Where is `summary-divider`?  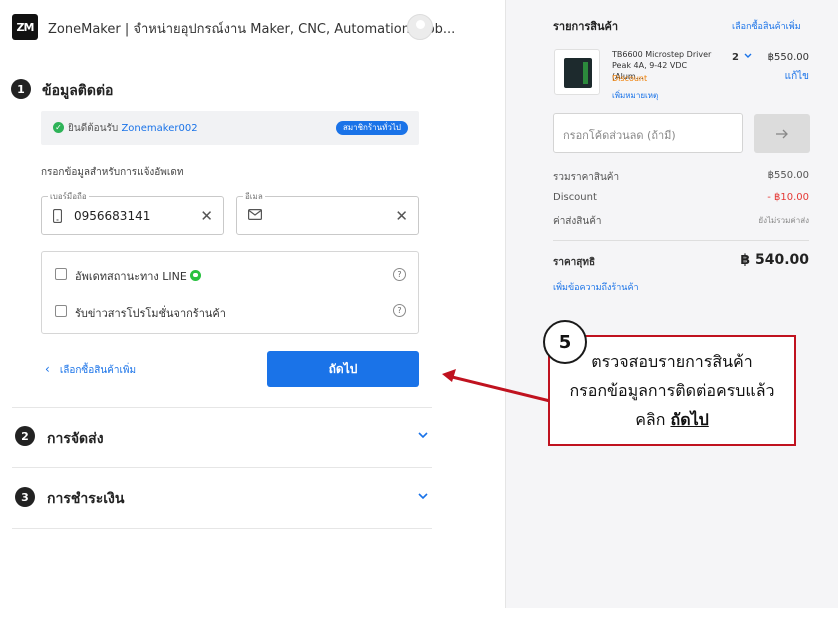
summary-divider is located at coordinates (681, 240).